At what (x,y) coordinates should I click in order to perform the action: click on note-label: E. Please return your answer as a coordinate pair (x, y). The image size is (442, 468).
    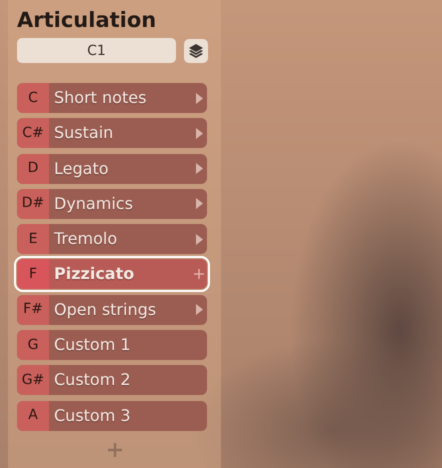
    Looking at the image, I should click on (33, 239).